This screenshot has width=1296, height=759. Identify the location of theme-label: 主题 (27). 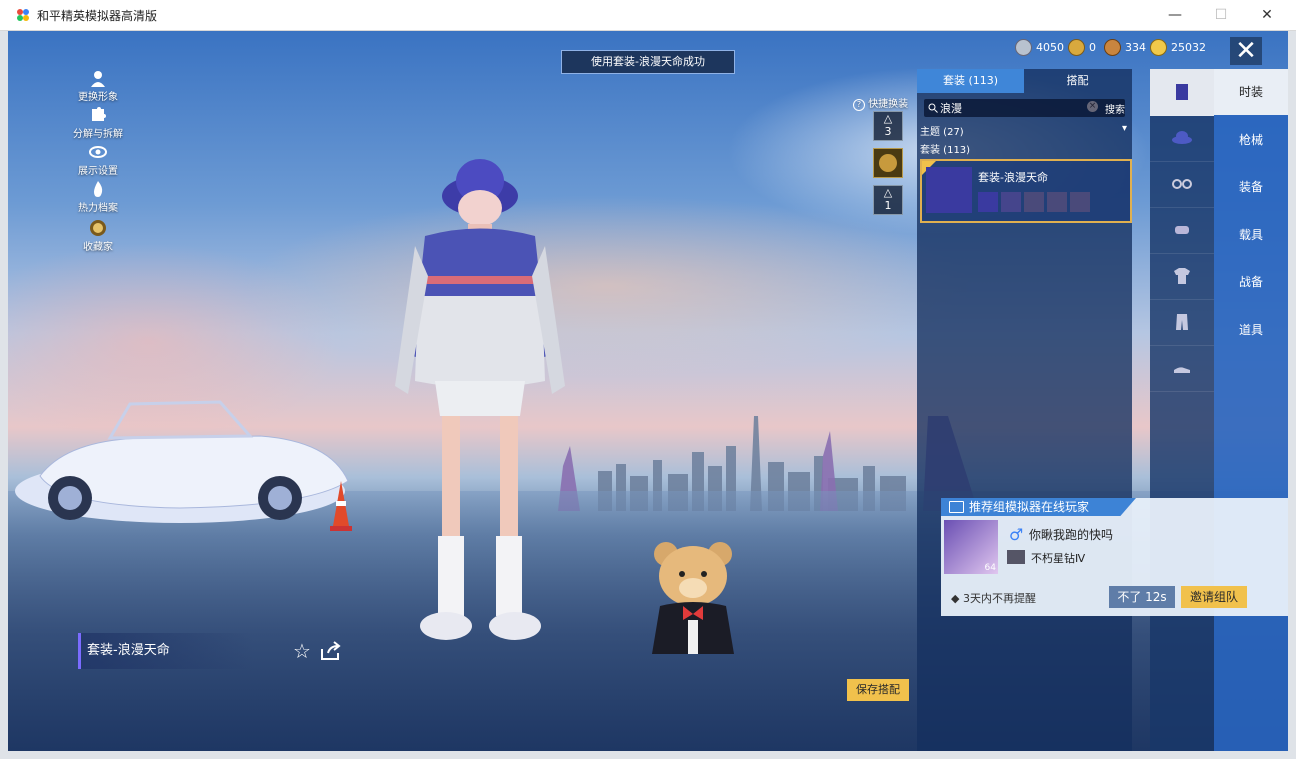
(942, 132).